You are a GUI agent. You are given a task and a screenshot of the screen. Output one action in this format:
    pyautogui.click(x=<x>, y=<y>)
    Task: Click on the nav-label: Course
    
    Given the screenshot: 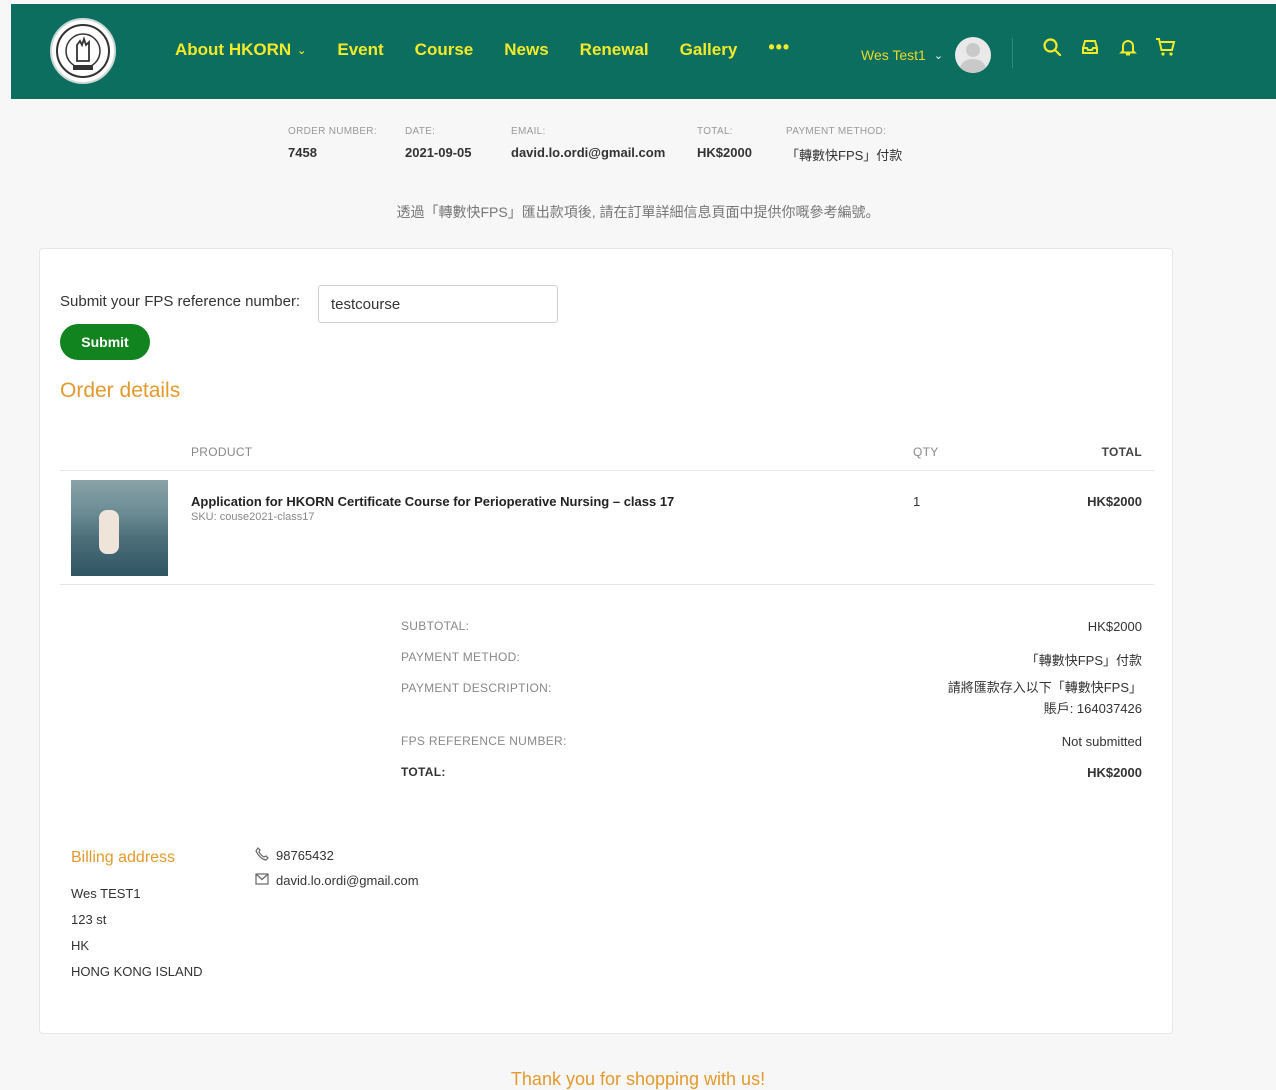 What is the action you would take?
    pyautogui.click(x=444, y=49)
    